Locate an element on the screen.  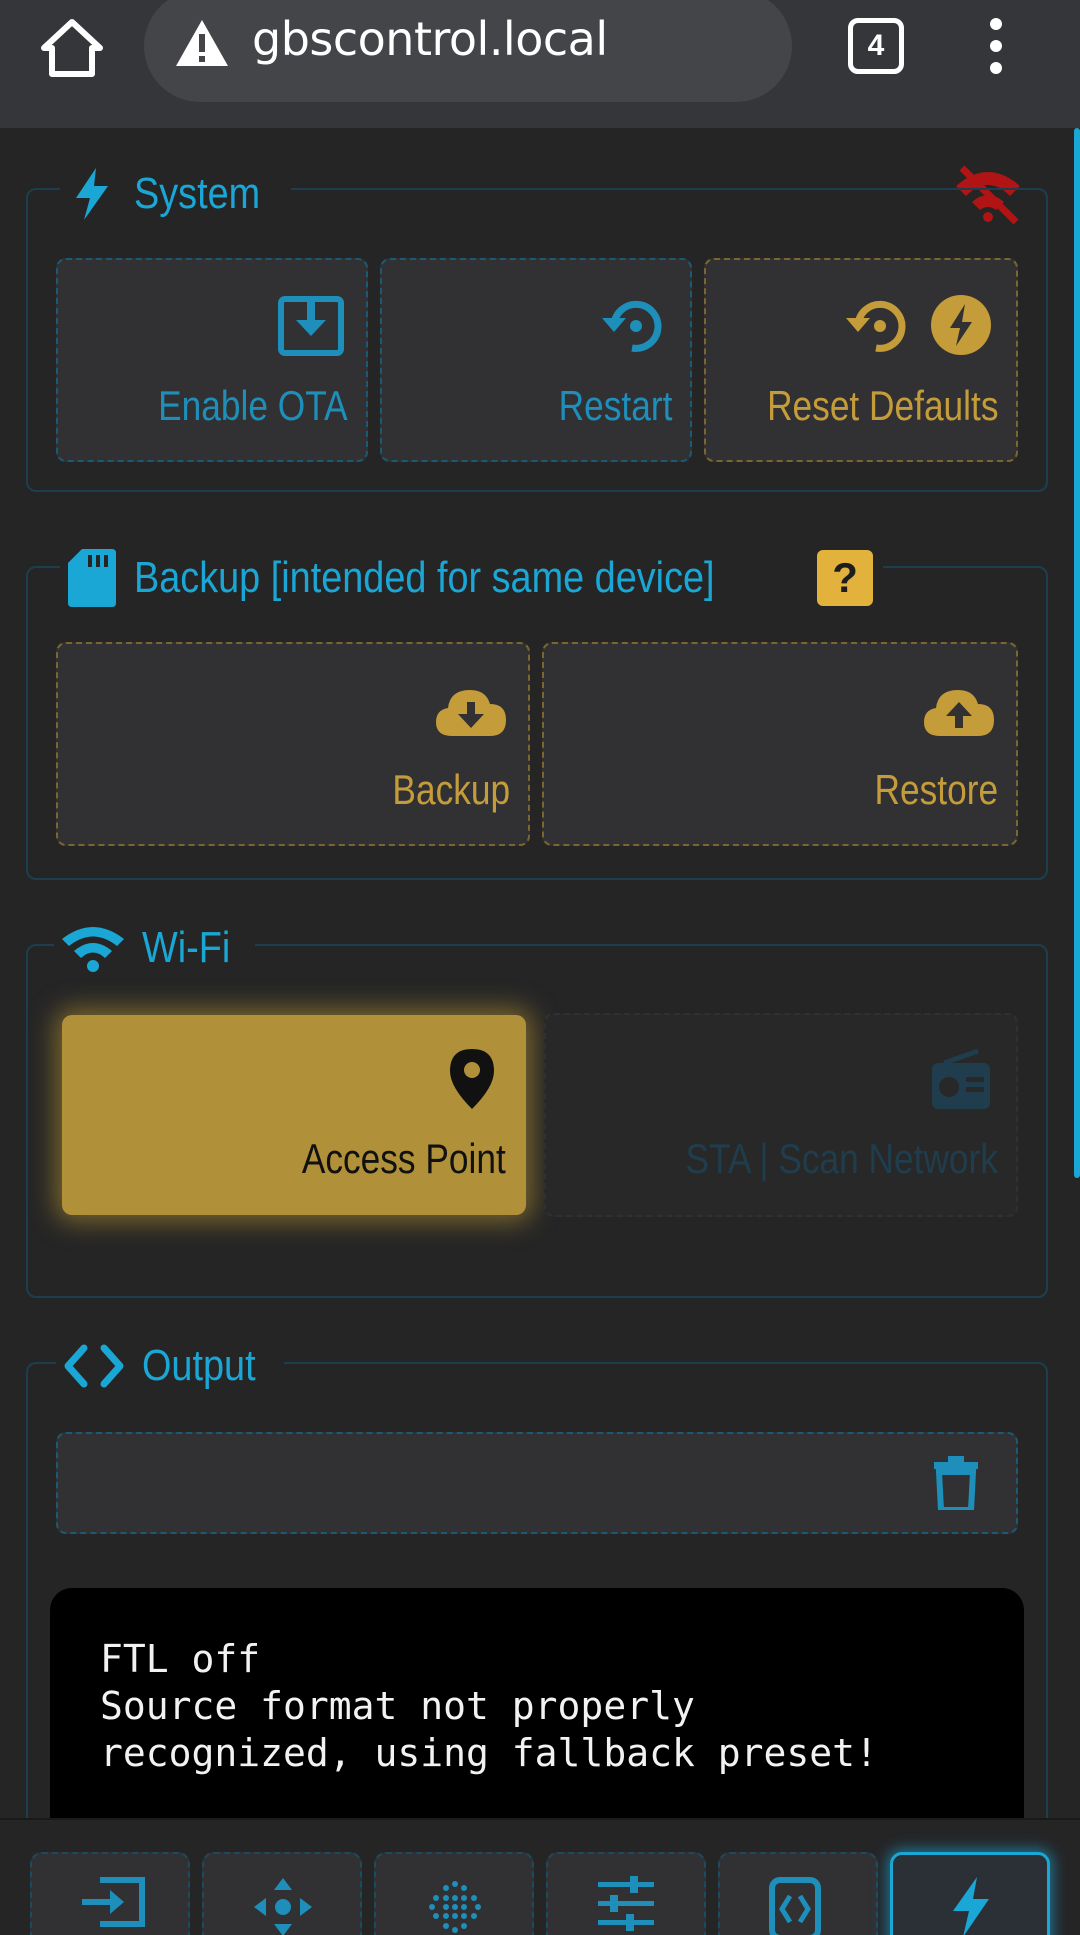
restart-button: Restart is located at coordinates (536, 360).